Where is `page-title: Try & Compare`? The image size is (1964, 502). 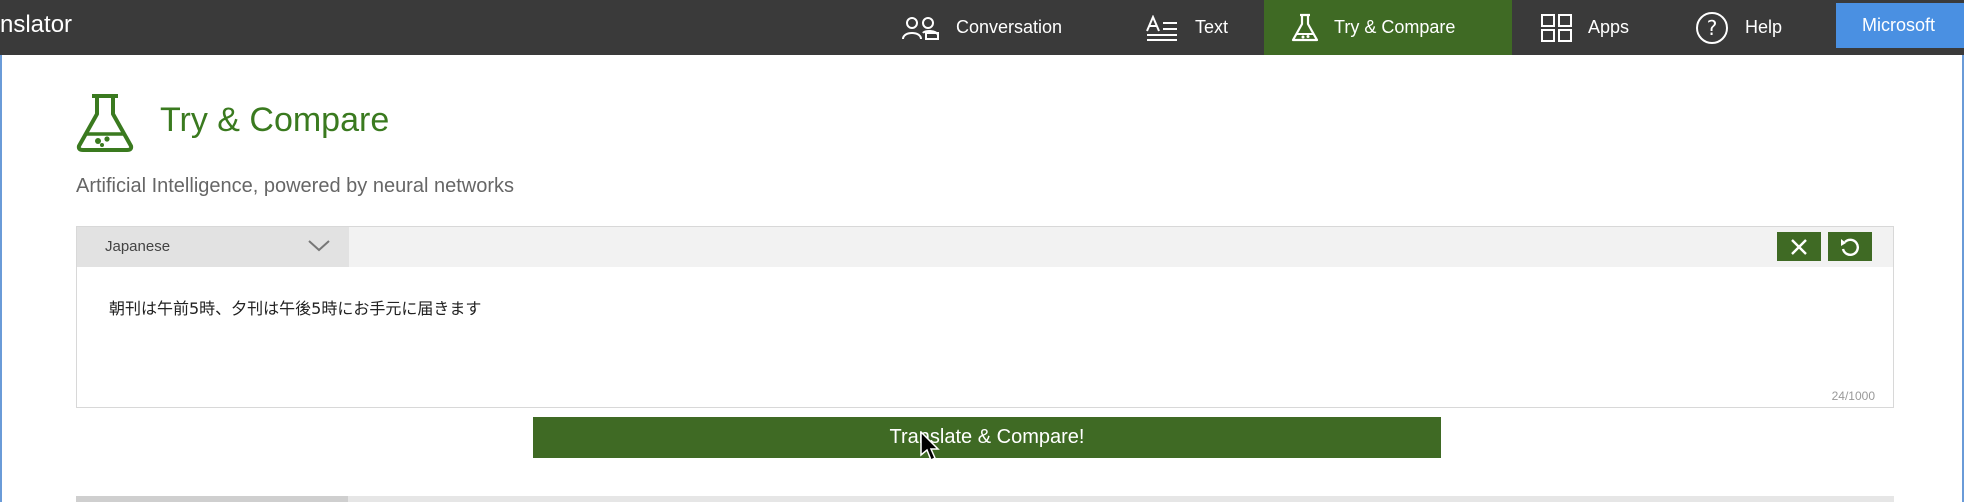 page-title: Try & Compare is located at coordinates (275, 120).